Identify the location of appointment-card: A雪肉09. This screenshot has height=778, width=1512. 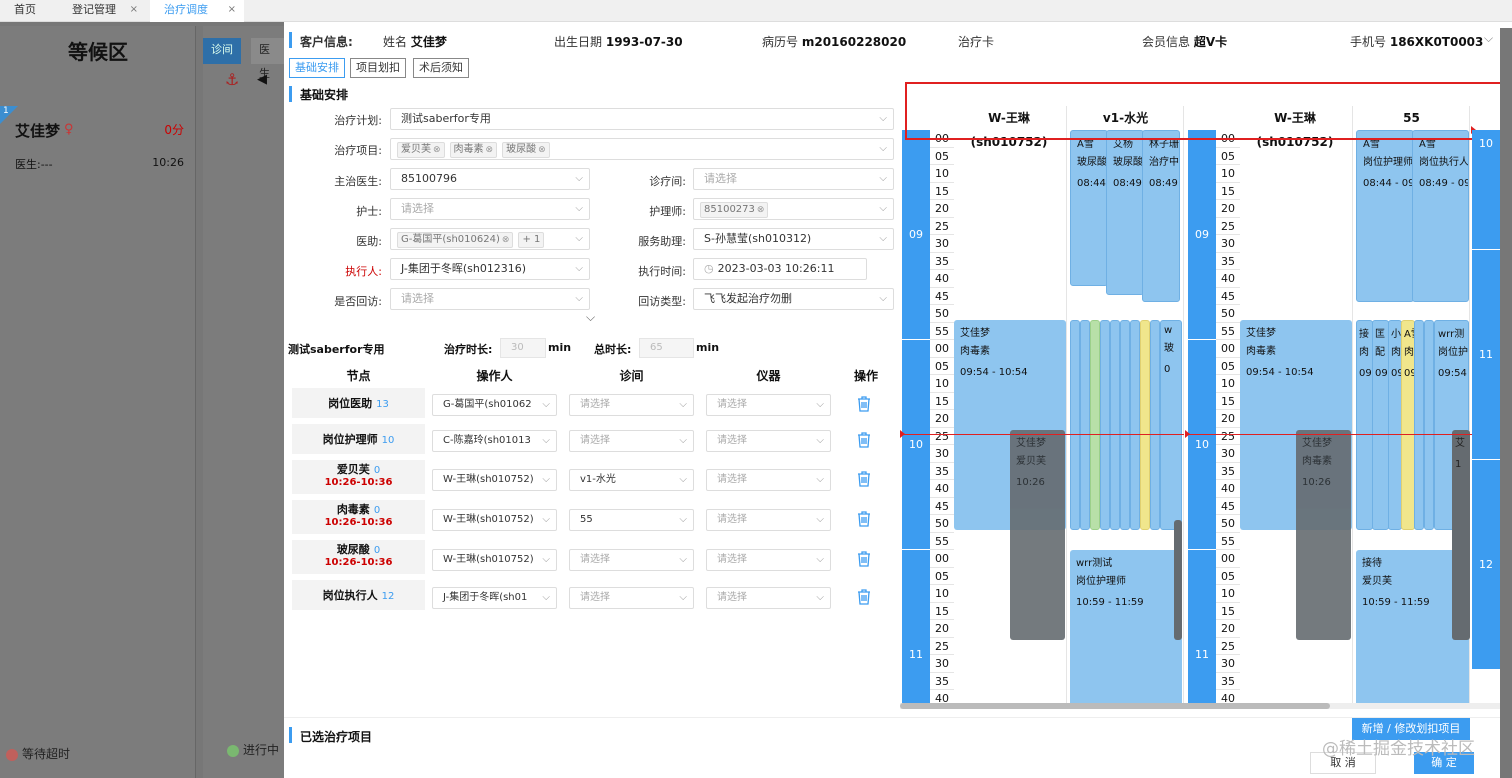
(1408, 425).